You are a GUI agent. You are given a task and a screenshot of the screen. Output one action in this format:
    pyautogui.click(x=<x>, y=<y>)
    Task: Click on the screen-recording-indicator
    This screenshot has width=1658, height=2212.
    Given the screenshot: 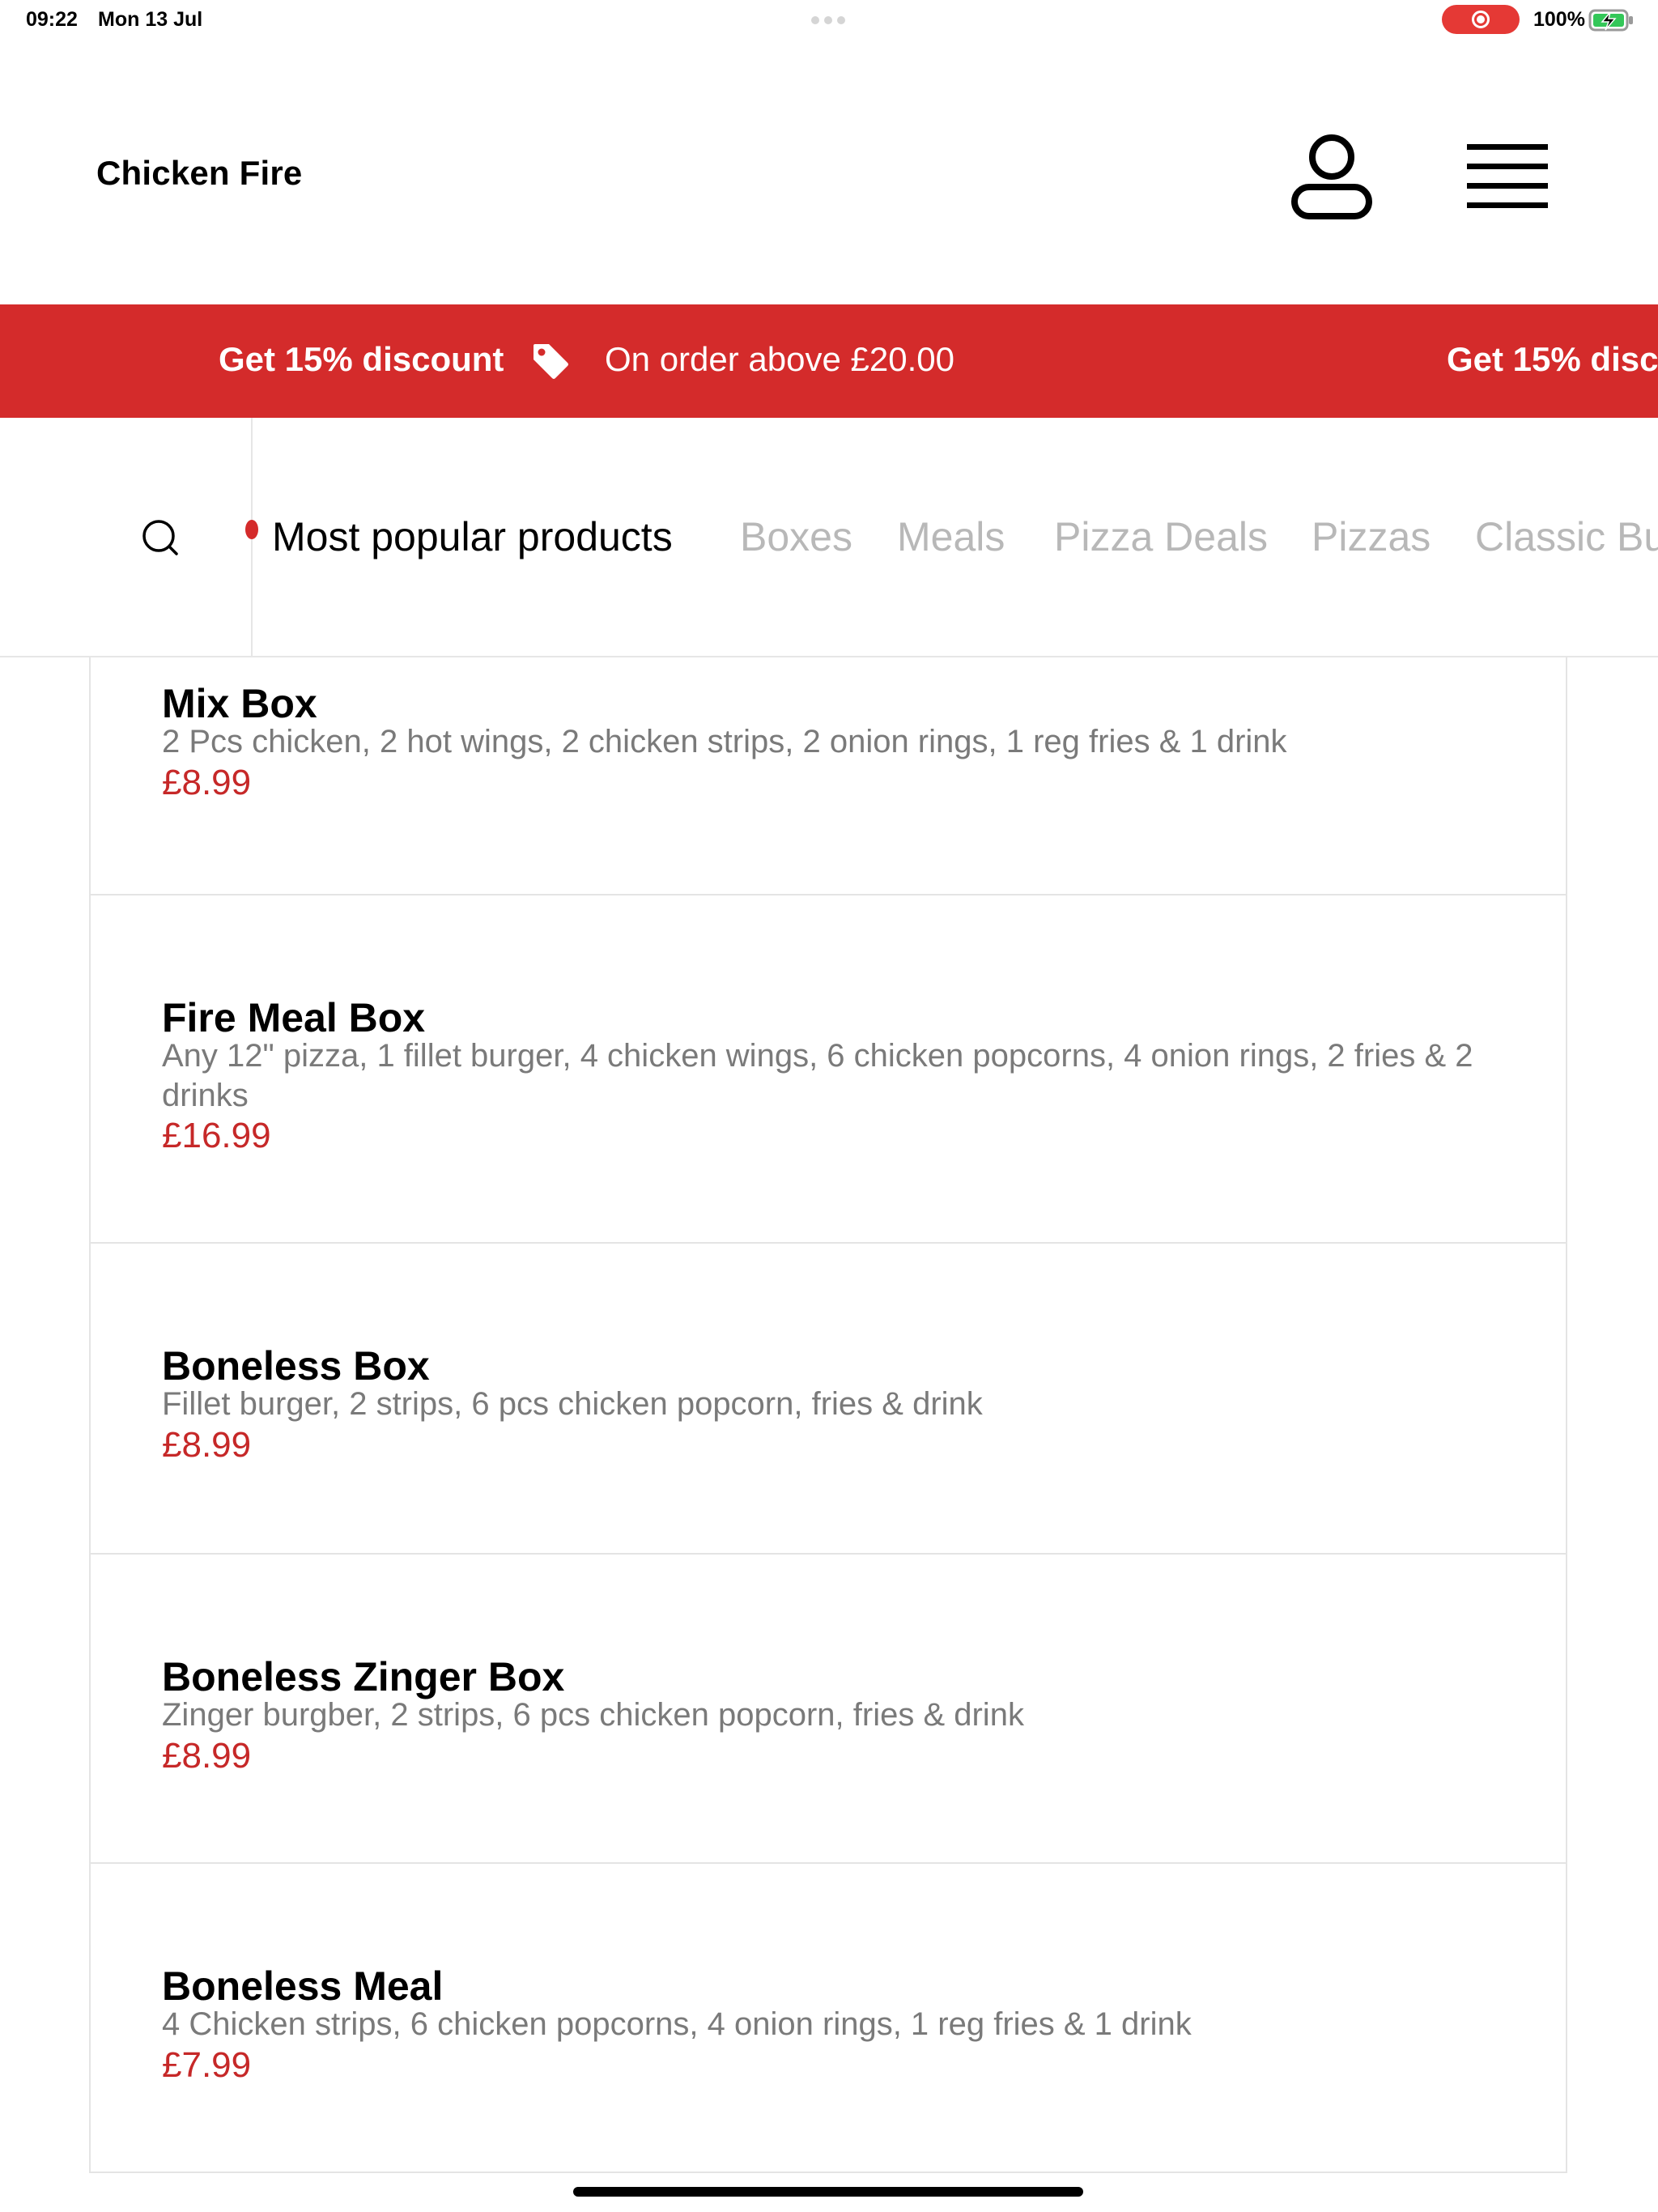 What is the action you would take?
    pyautogui.click(x=1481, y=19)
    